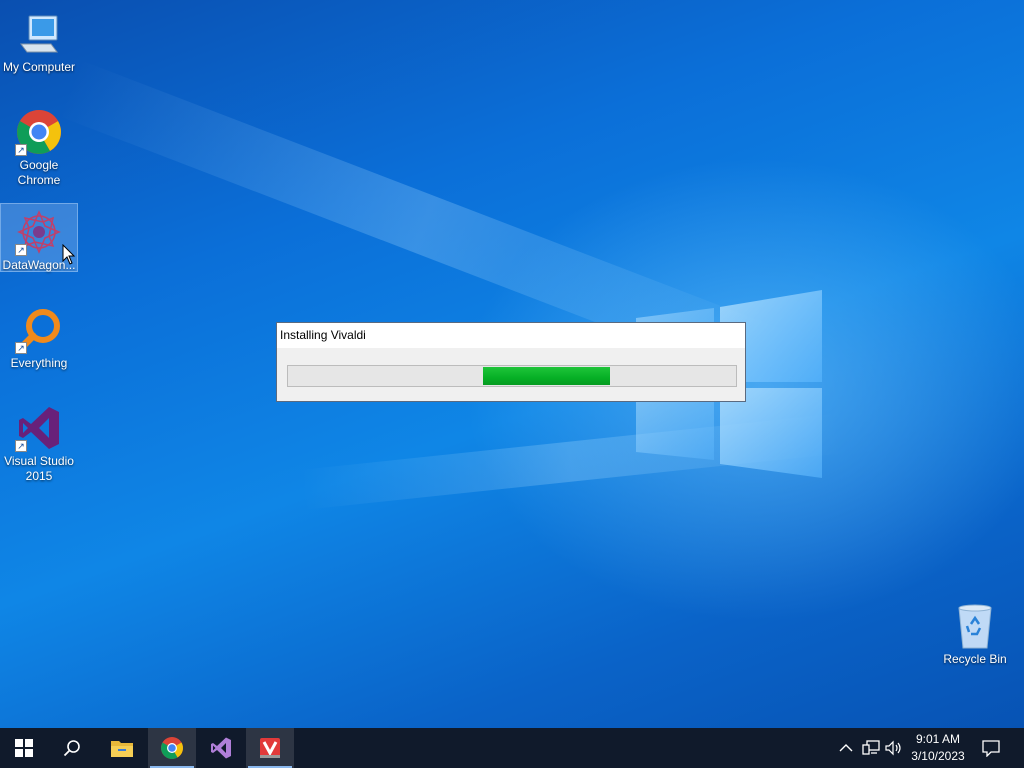  Describe the element at coordinates (39, 363) in the screenshot. I see `desktop-icon-label: Everything` at that location.